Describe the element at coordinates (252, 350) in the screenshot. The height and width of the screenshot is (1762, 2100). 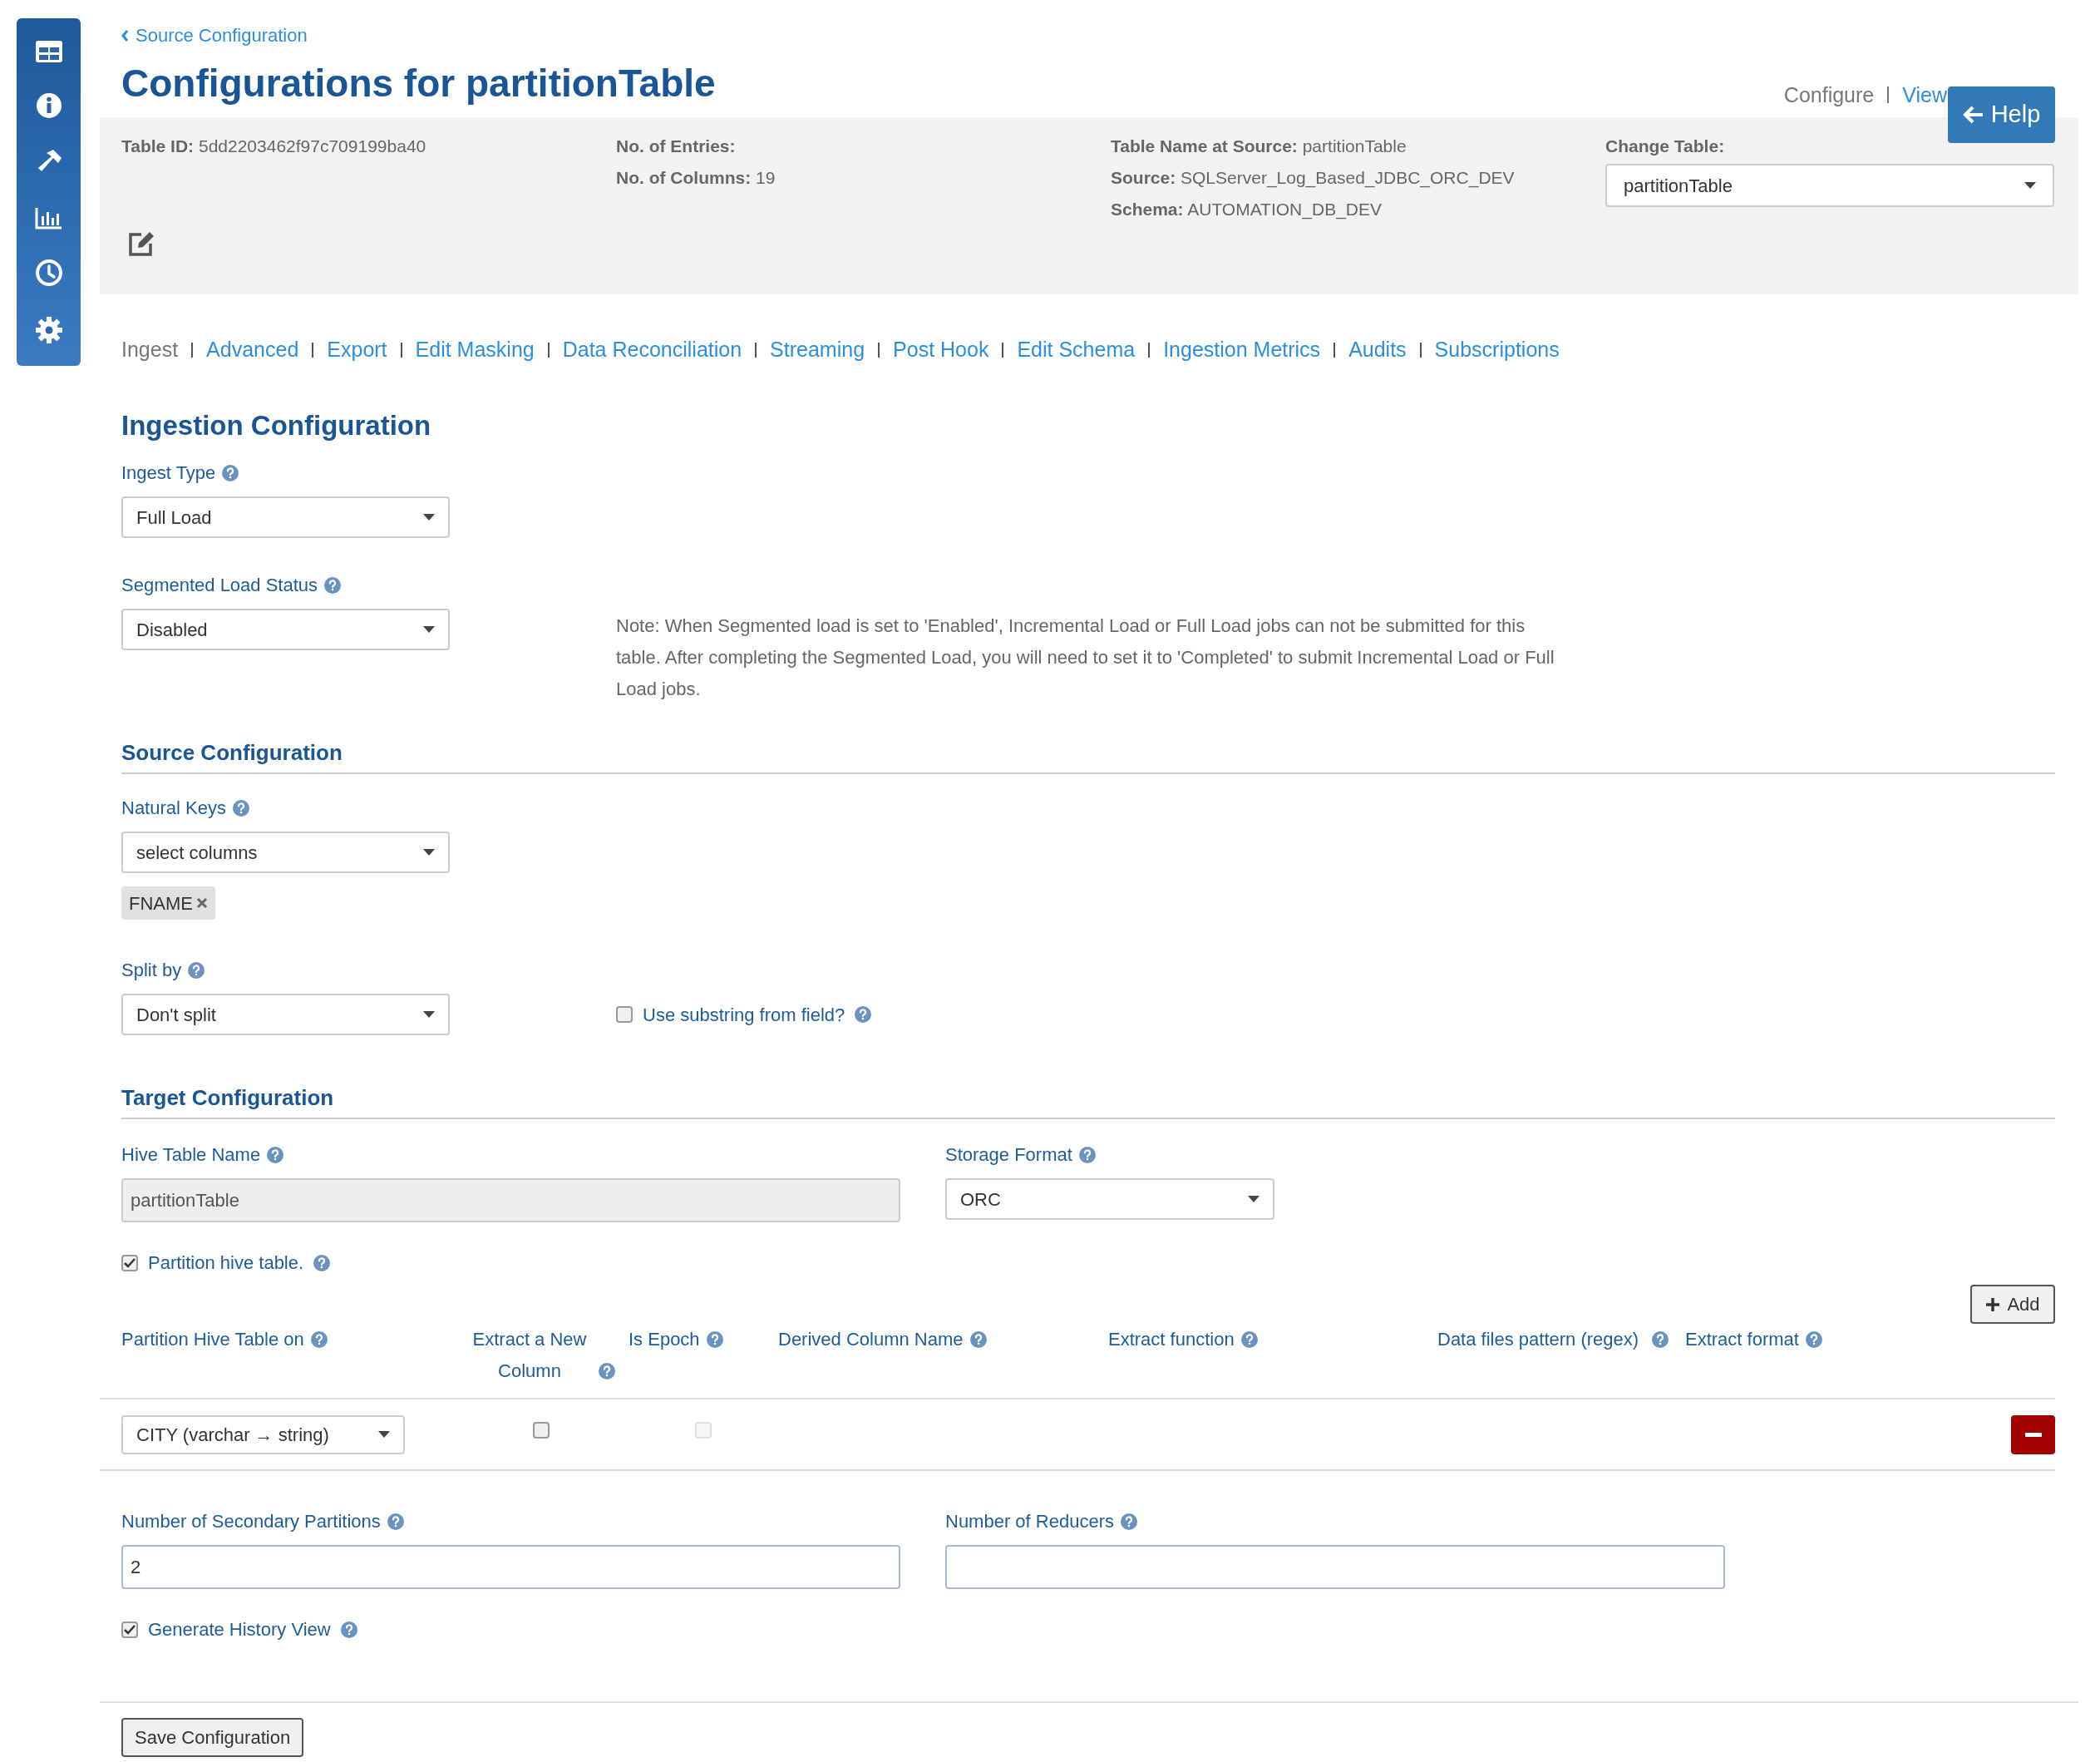
I see `nav-tab: Advanced` at that location.